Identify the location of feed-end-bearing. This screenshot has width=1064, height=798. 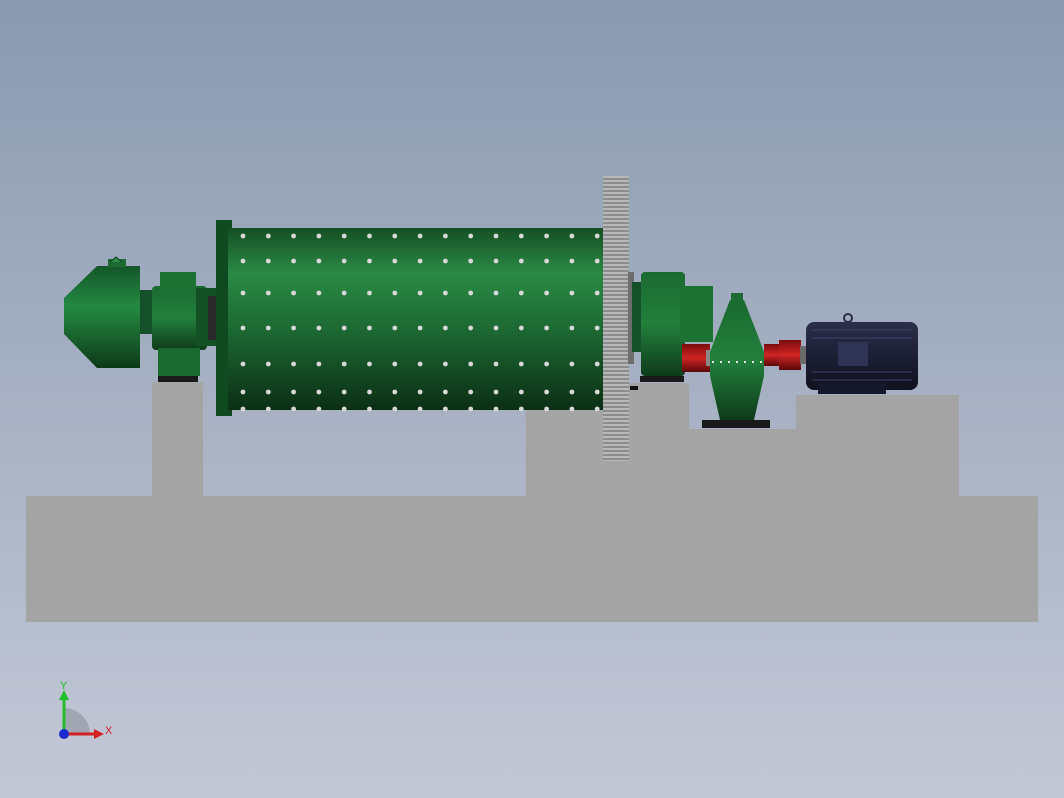
(181, 327).